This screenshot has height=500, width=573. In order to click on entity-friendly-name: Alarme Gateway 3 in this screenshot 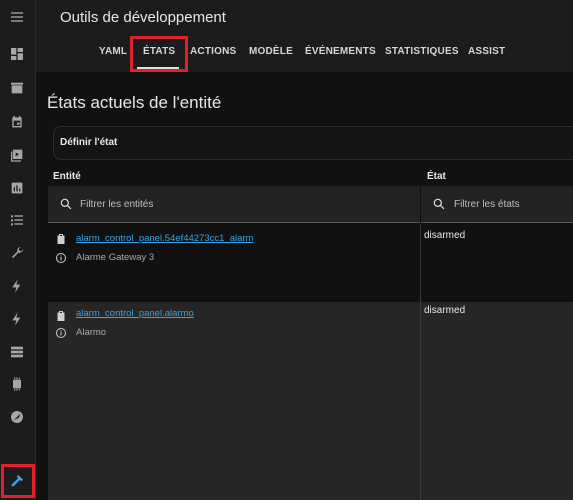, I will do `click(115, 257)`.